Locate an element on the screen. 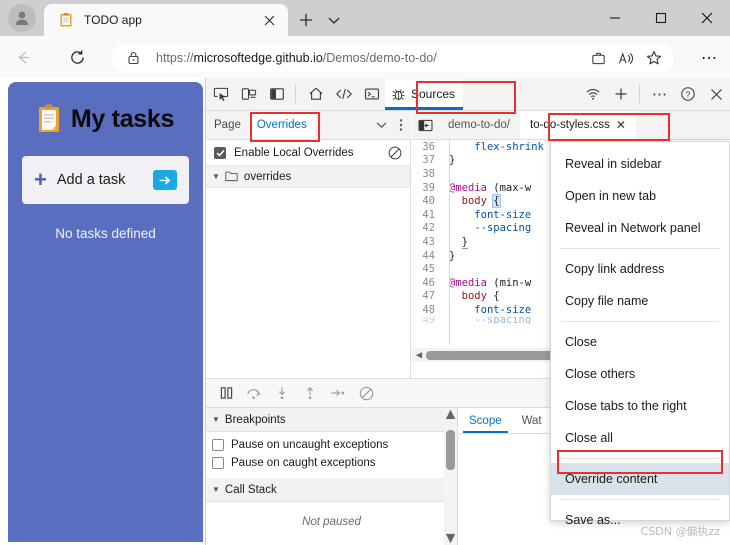 The width and height of the screenshot is (730, 545). browser-tab: TODO app is located at coordinates (166, 20).